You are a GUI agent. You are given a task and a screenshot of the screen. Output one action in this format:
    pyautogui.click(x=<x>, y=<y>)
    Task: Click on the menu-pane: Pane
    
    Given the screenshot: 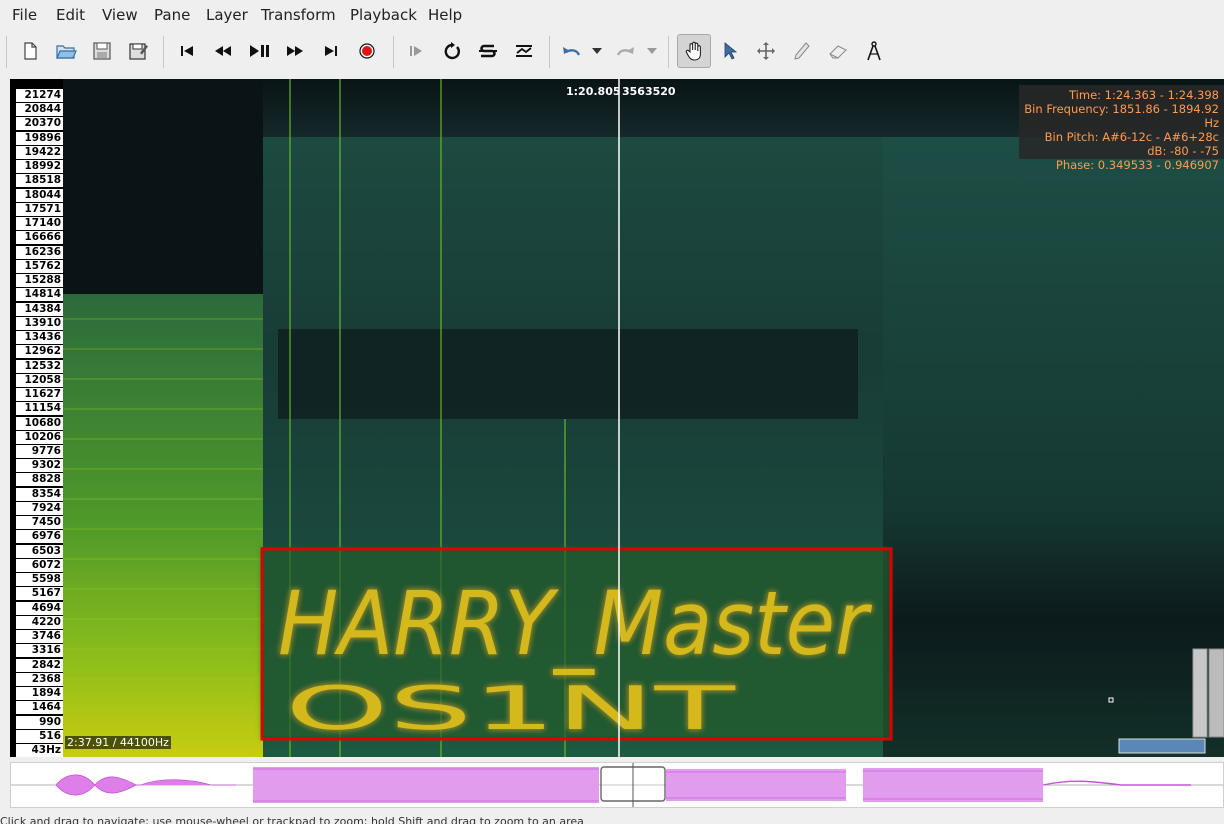 What is the action you would take?
    pyautogui.click(x=172, y=15)
    